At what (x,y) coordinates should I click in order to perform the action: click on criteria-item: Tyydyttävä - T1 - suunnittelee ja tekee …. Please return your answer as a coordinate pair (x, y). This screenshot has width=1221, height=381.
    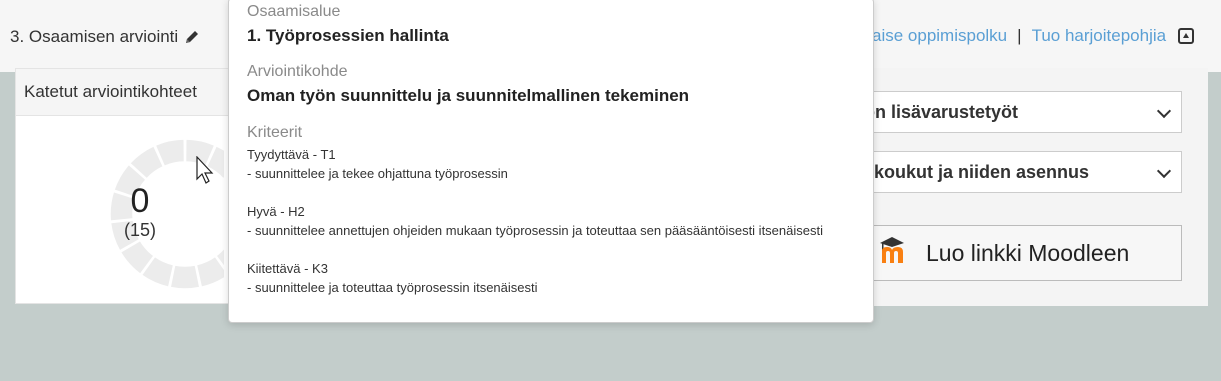
    Looking at the image, I should click on (551, 164).